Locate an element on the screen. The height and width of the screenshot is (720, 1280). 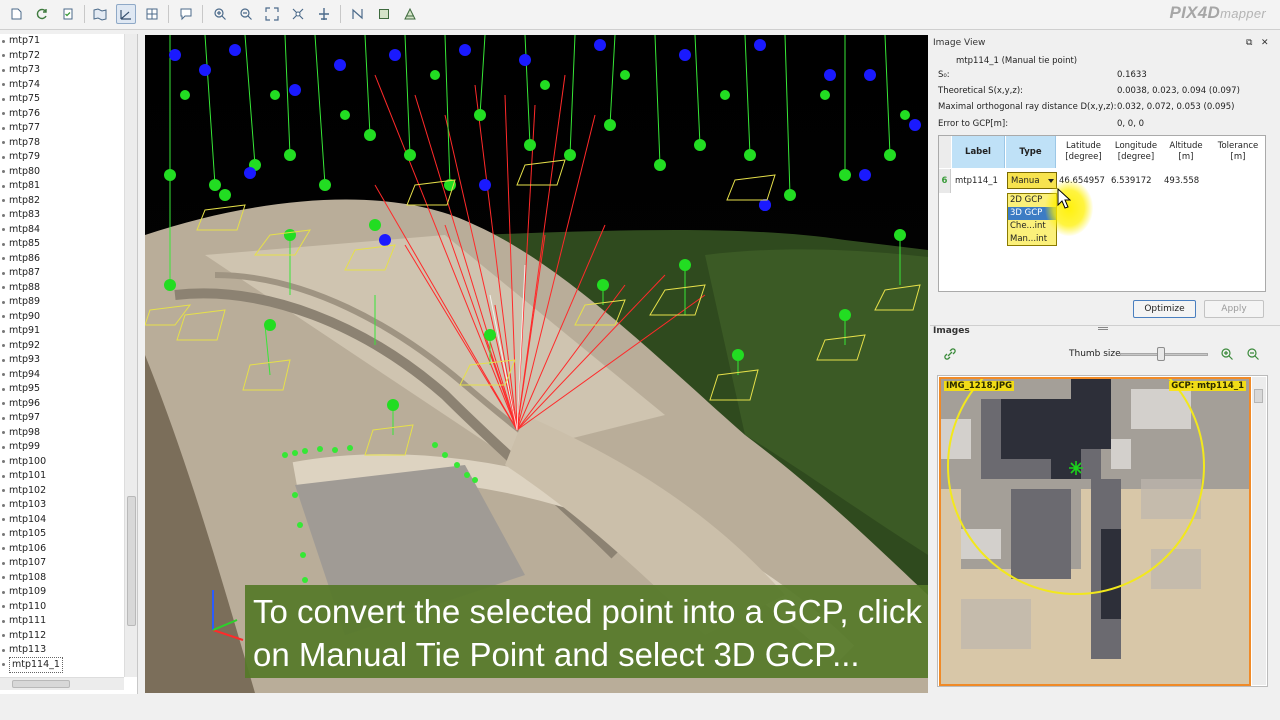
measure-surface-icon is located at coordinates (384, 14).